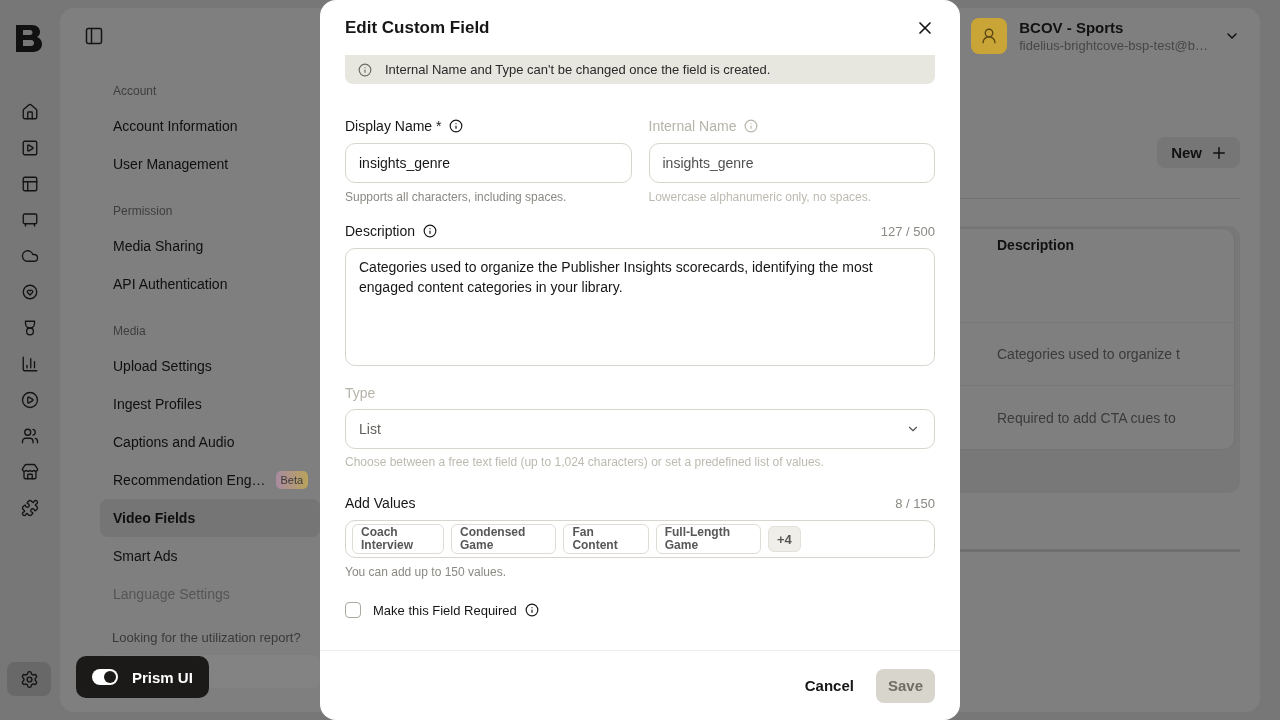 This screenshot has height=720, width=1280. Describe the element at coordinates (30, 472) in the screenshot. I see `store-icon` at that location.